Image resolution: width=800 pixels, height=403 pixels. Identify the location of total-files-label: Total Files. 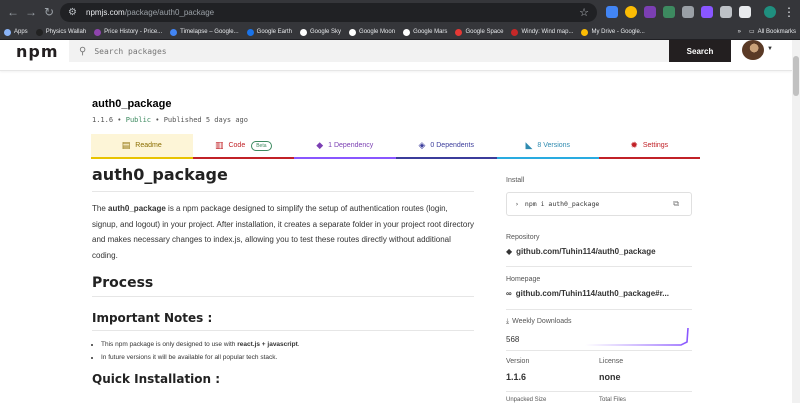
(613, 400).